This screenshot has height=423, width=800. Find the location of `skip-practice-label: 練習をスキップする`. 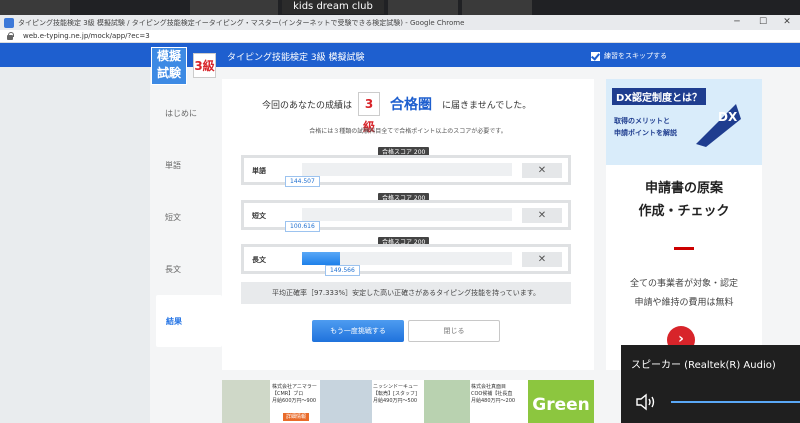

skip-practice-label: 練習をスキップする is located at coordinates (635, 56).